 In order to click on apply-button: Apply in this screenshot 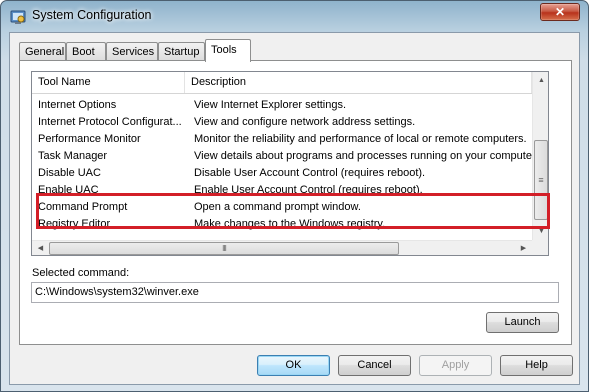, I will do `click(455, 365)`.